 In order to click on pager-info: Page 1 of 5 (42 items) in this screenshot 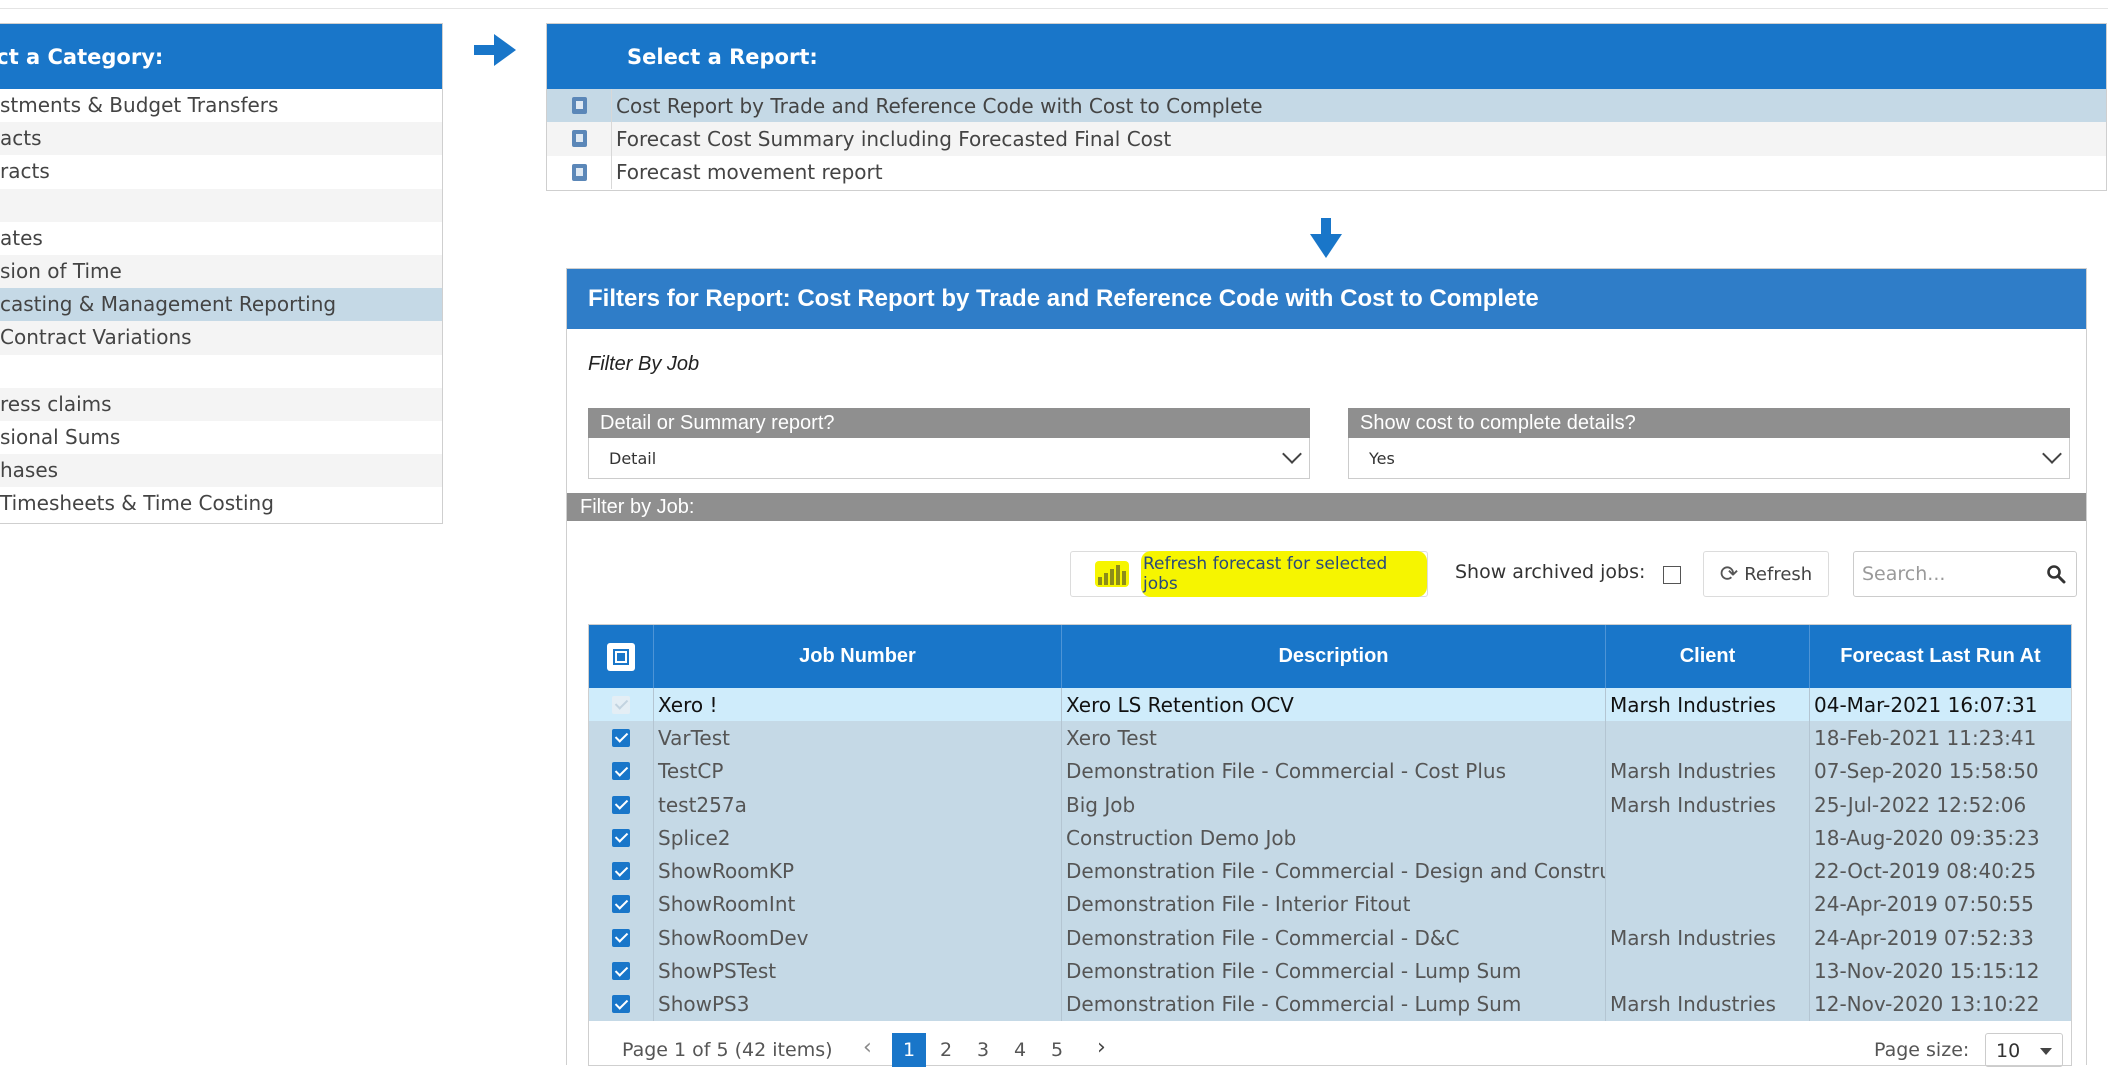, I will do `click(727, 1050)`.